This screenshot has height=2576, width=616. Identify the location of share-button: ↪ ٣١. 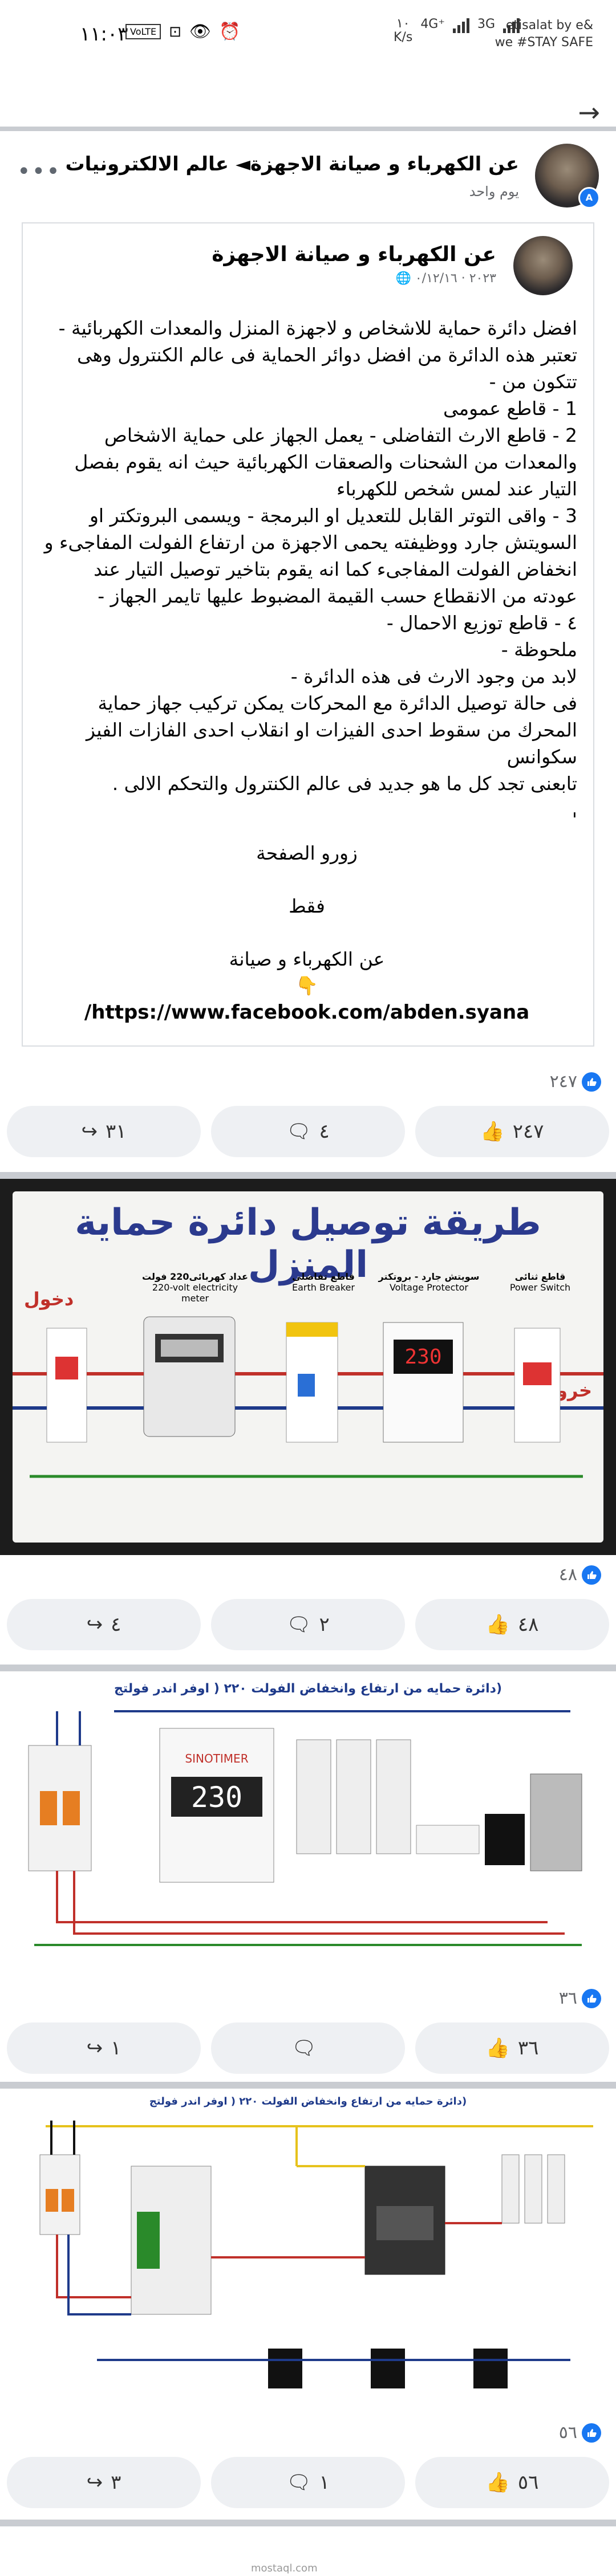
(104, 1131).